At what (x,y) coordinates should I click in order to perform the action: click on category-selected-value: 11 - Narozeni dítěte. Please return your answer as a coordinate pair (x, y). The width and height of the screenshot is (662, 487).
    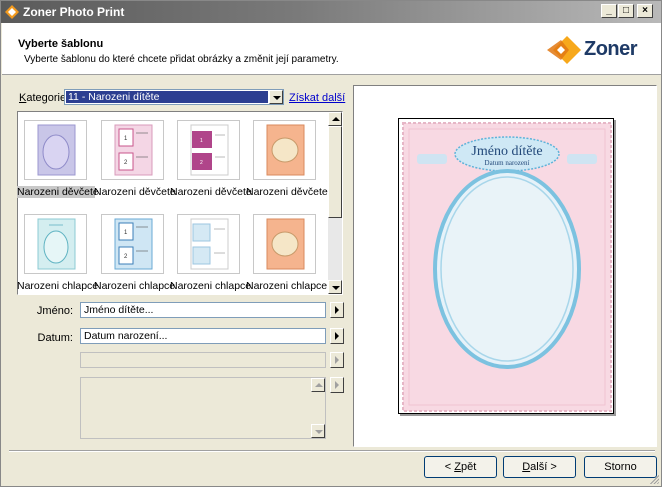
    Looking at the image, I should click on (167, 97).